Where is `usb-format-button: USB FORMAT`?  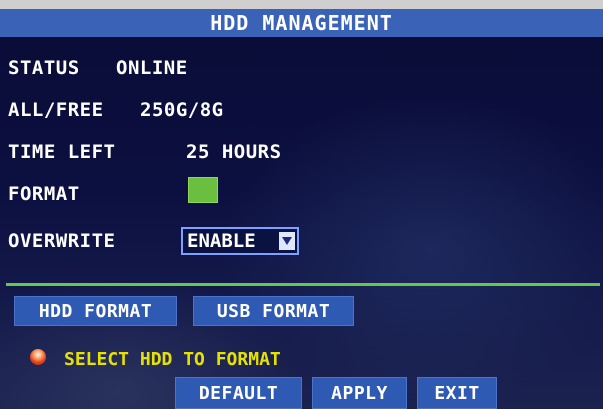 usb-format-button: USB FORMAT is located at coordinates (273, 311).